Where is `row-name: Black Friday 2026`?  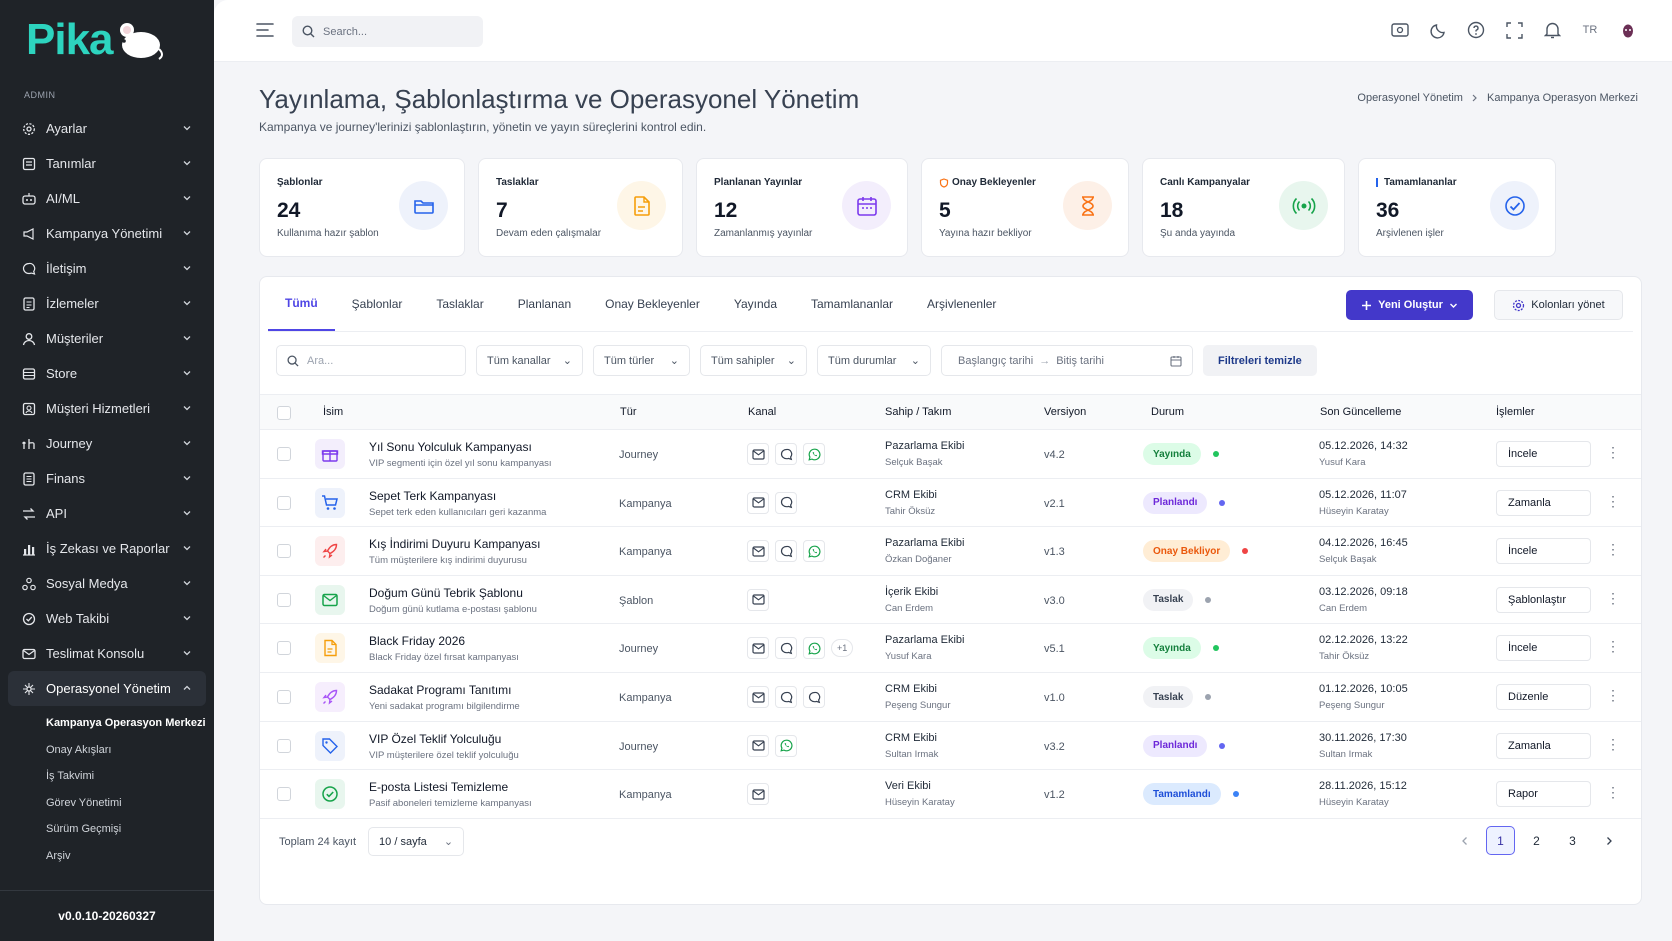 row-name: Black Friday 2026 is located at coordinates (444, 641).